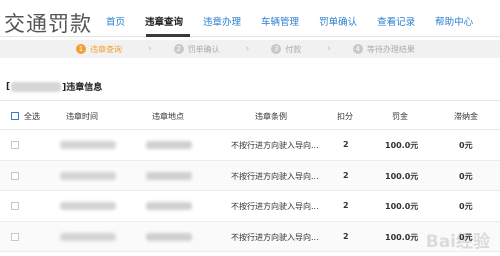 The height and width of the screenshot is (256, 500). I want to click on nav-vehicle-management: 车辆管理, so click(280, 21).